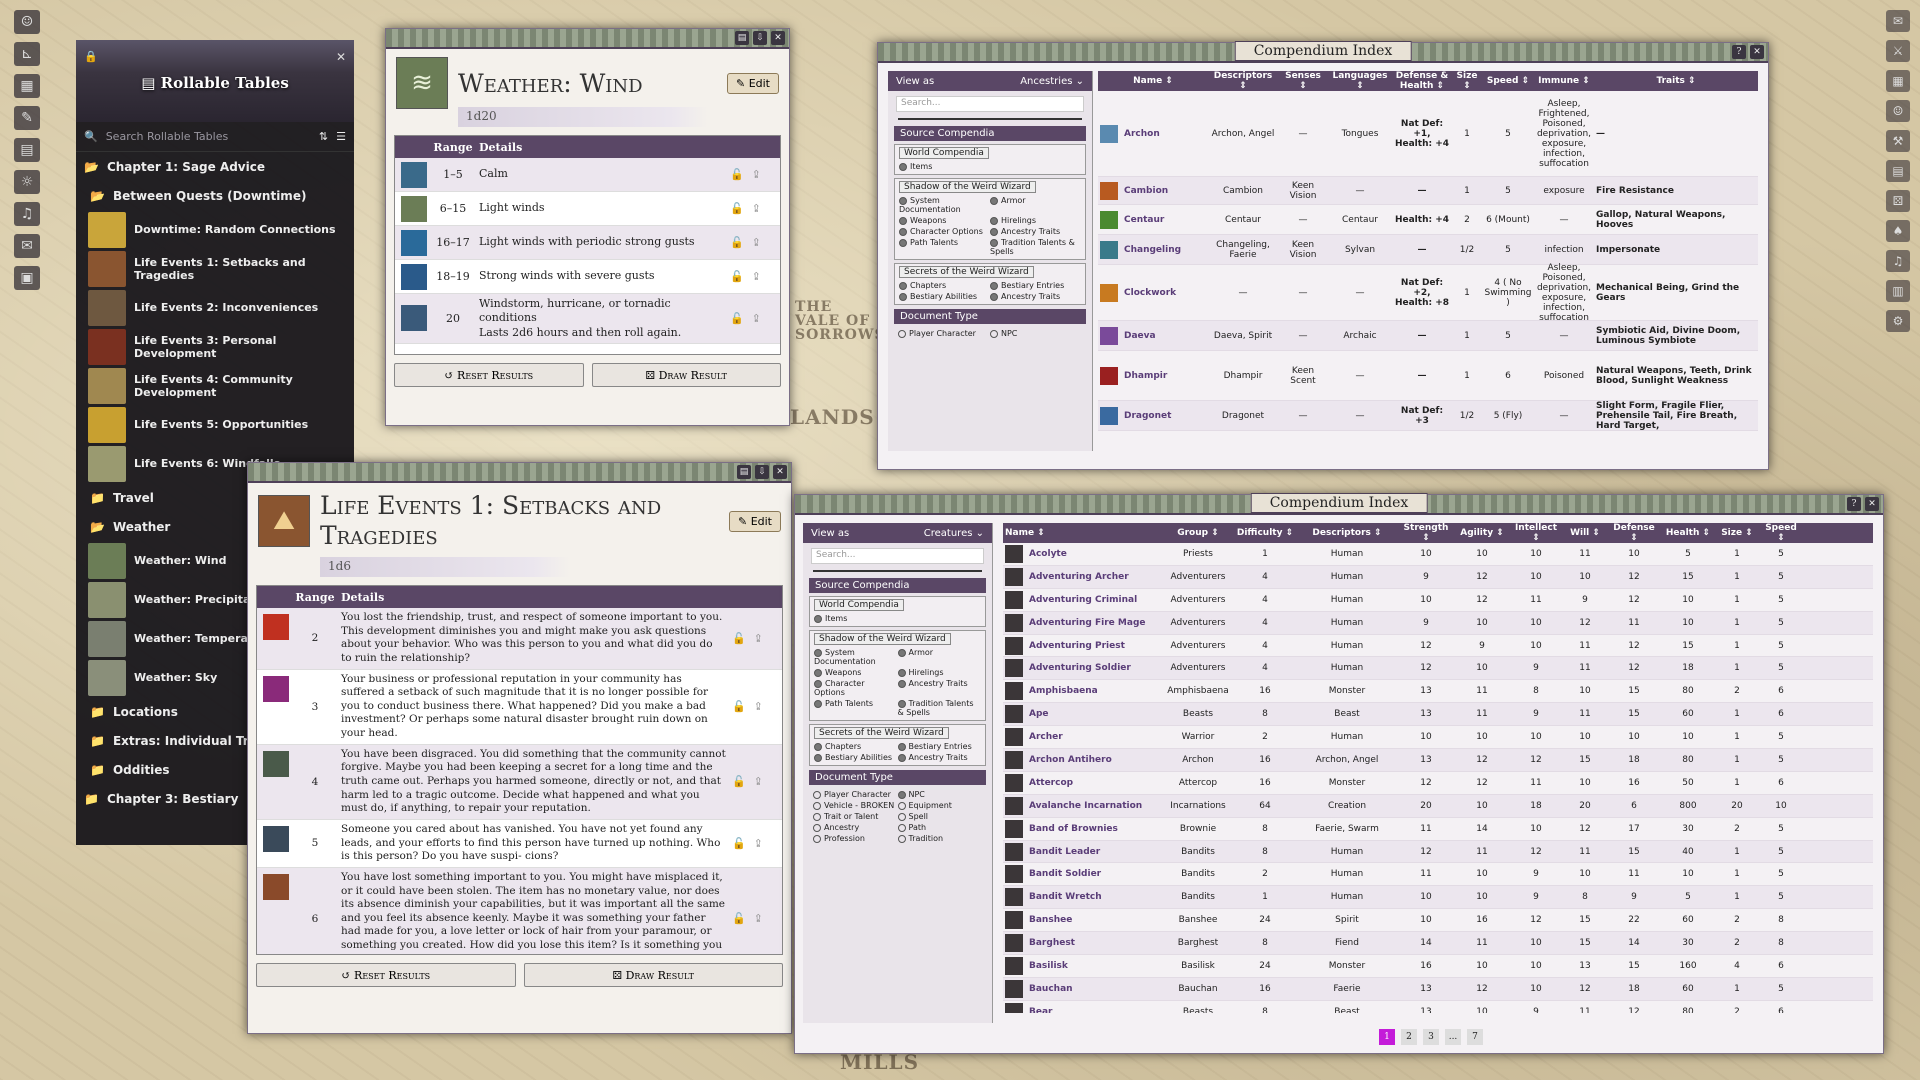  Describe the element at coordinates (1323, 52) in the screenshot. I see `window-titlebar: Compendium Index ? ✕` at that location.